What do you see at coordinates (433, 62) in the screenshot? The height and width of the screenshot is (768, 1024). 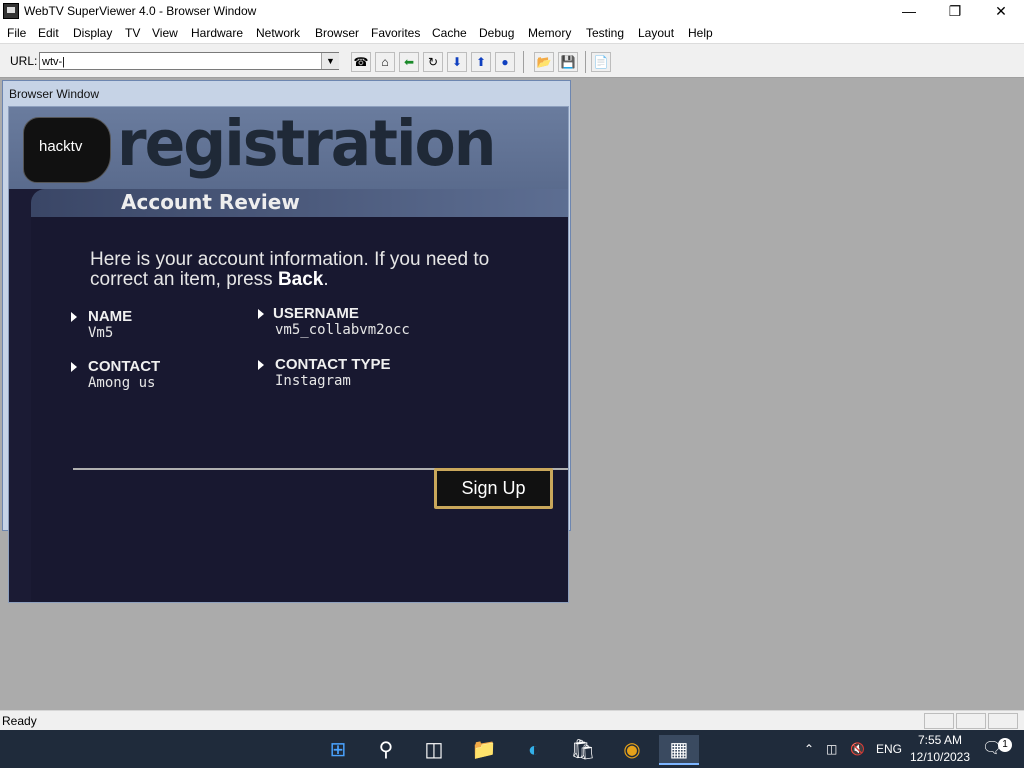 I see `reload-button: ↻` at bounding box center [433, 62].